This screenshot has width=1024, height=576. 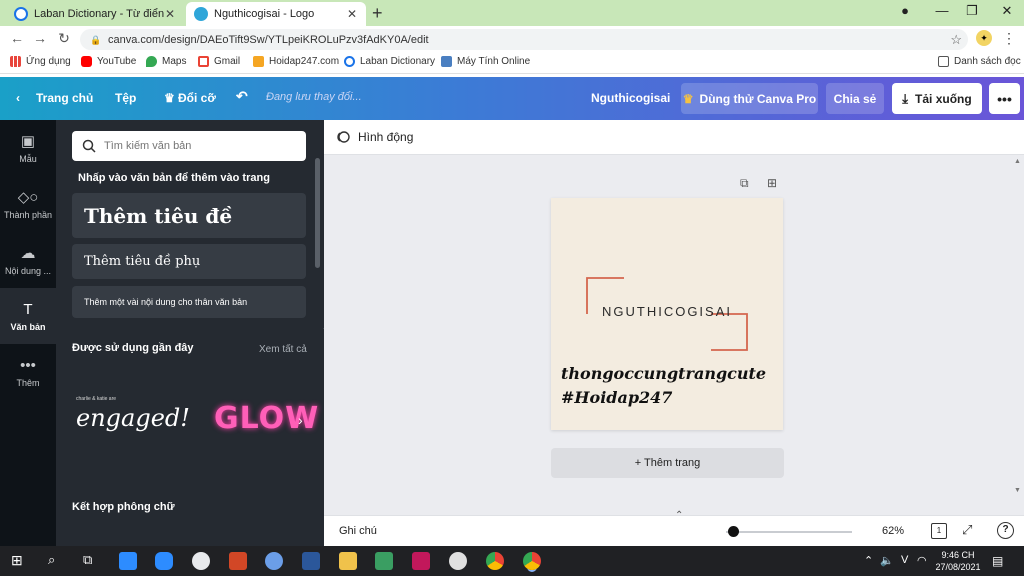 What do you see at coordinates (18, 98) in the screenshot?
I see `chevron-left-icon: ‹` at bounding box center [18, 98].